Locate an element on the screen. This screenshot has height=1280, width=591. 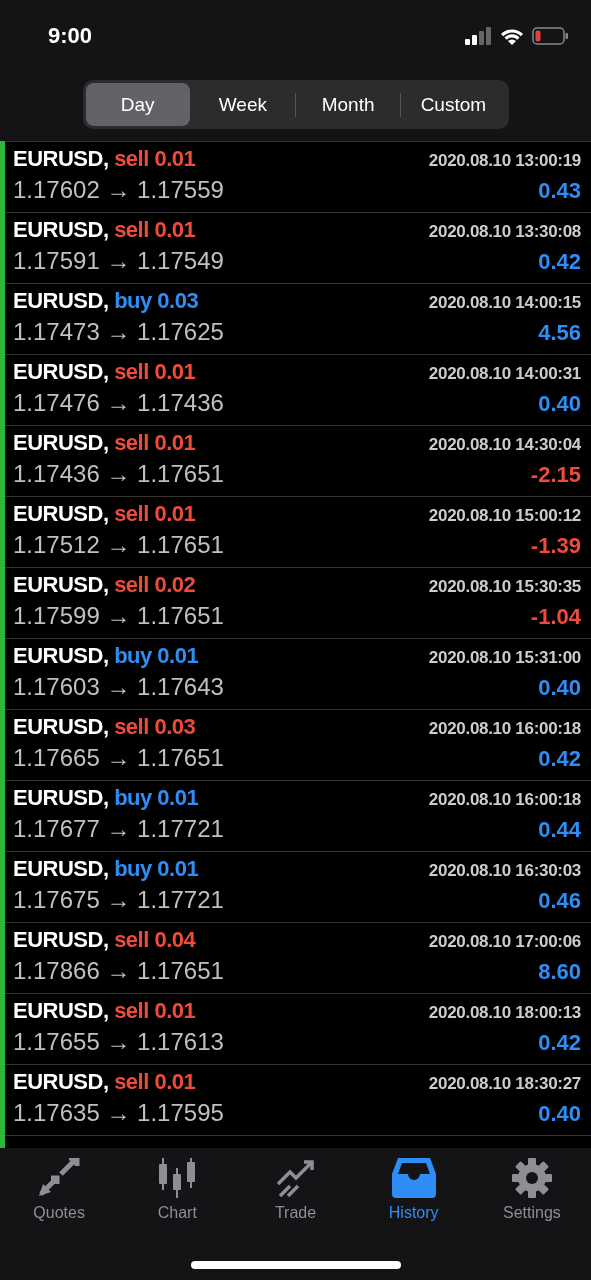
deal-profit: 4.56 is located at coordinates (559, 333).